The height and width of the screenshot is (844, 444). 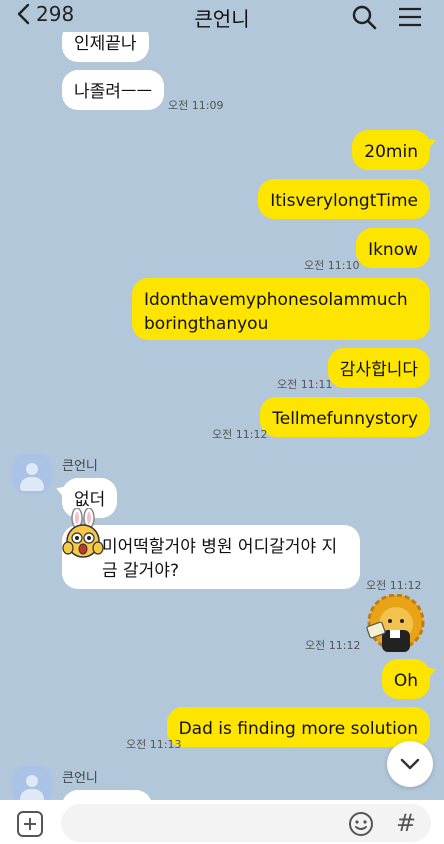 I want to click on message-text: Oh, so click(x=405, y=681).